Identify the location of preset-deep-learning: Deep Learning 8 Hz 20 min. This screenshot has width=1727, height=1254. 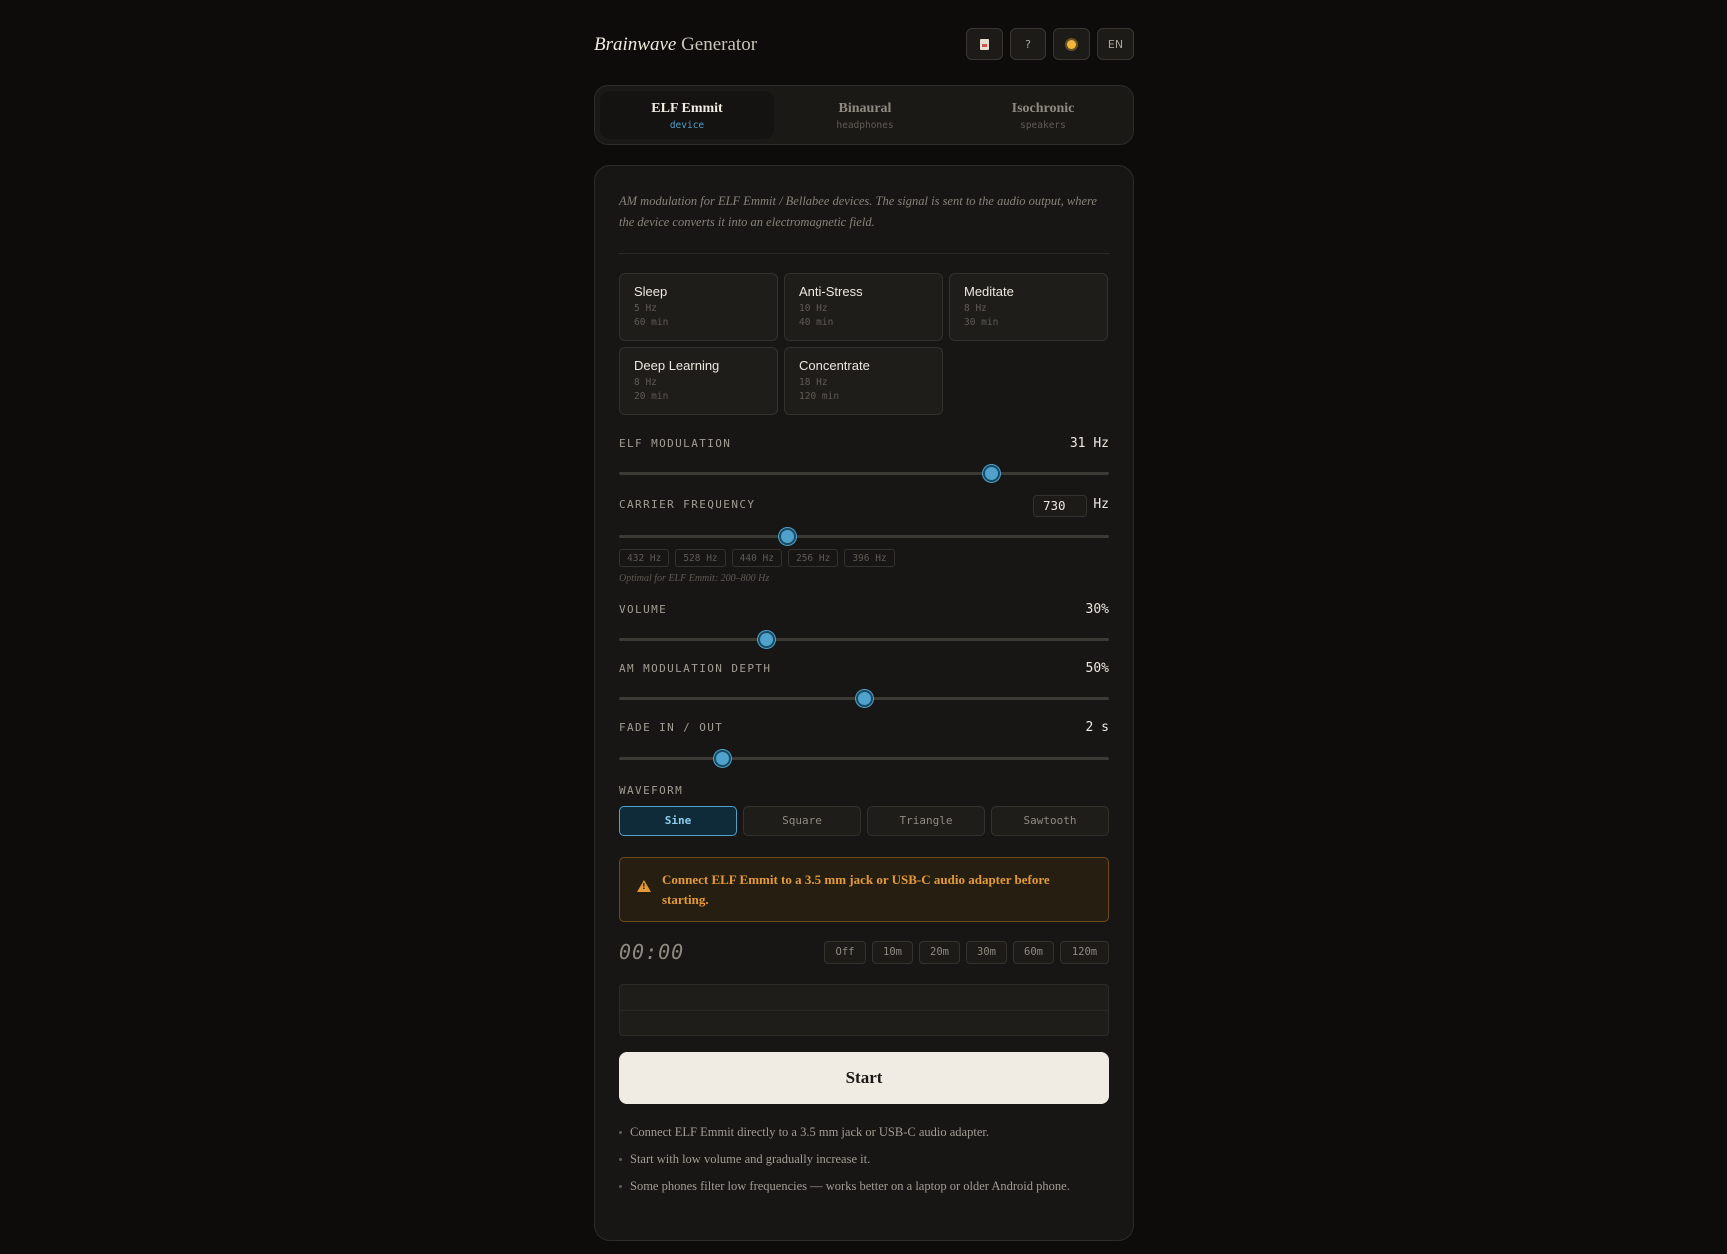
(698, 381).